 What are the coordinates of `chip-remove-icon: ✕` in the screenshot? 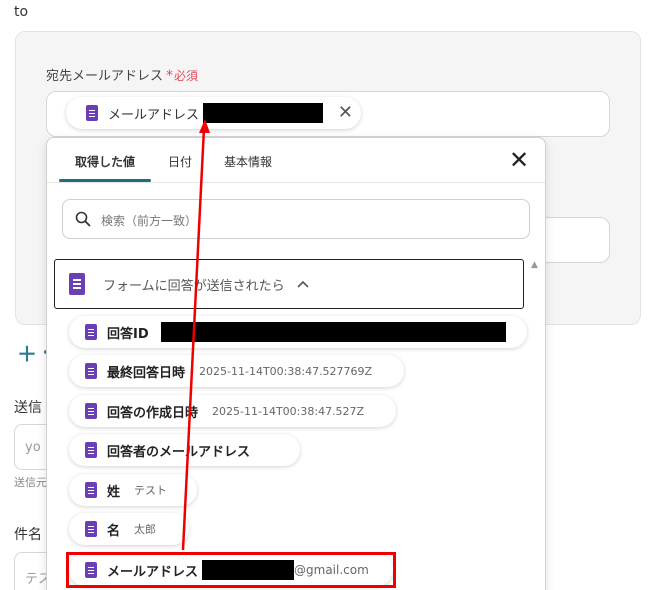 It's located at (345, 113).